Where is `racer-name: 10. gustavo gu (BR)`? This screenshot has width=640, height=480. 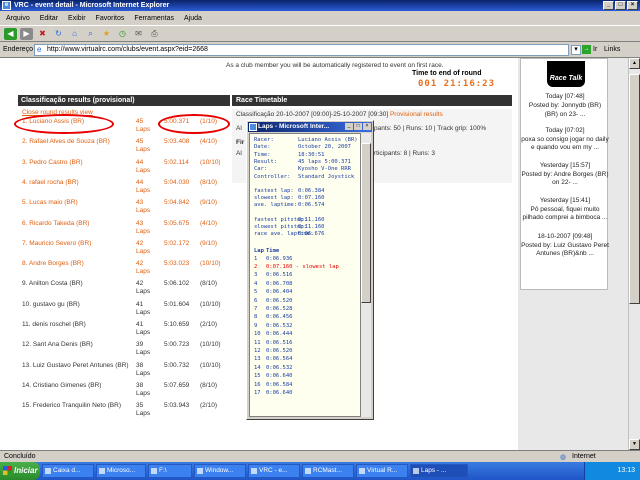 racer-name: 10. gustavo gu (BR) is located at coordinates (77, 305).